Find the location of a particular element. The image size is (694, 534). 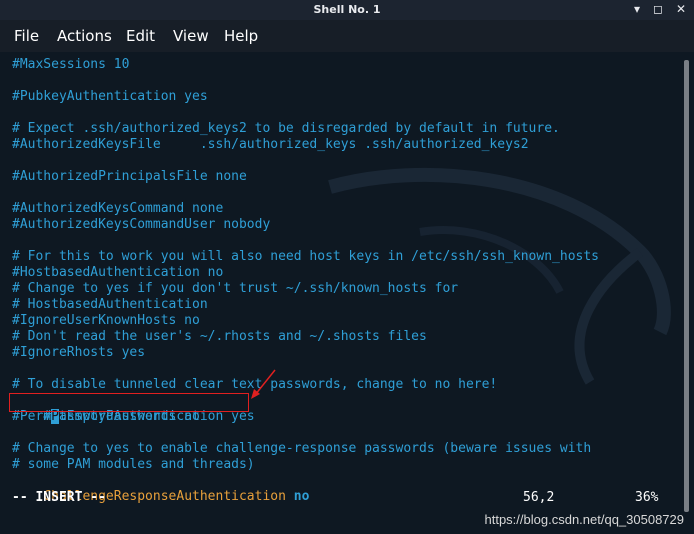

code-line: # some PAM modules and threads) is located at coordinates (133, 464).